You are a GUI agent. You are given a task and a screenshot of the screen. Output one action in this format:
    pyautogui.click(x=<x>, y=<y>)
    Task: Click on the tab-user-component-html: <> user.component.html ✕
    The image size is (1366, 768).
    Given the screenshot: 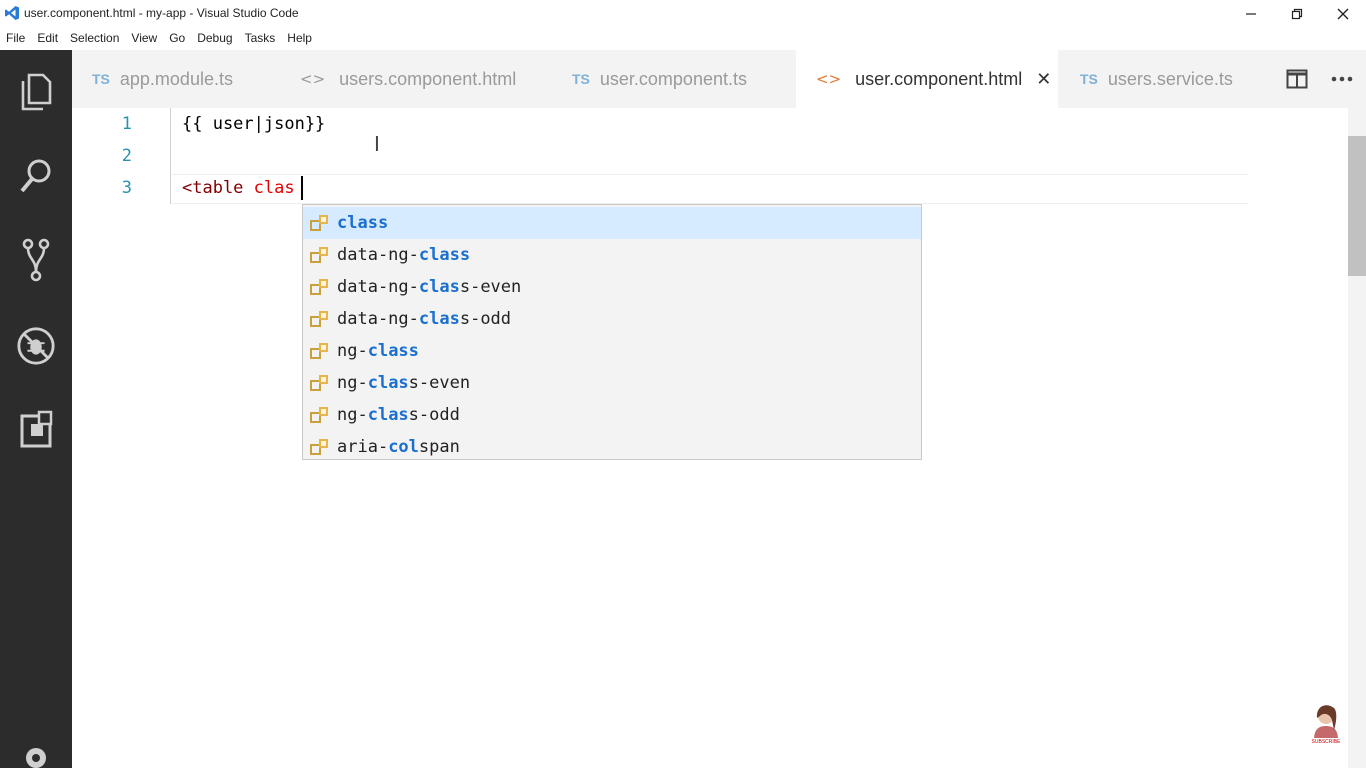 What is the action you would take?
    pyautogui.click(x=927, y=79)
    